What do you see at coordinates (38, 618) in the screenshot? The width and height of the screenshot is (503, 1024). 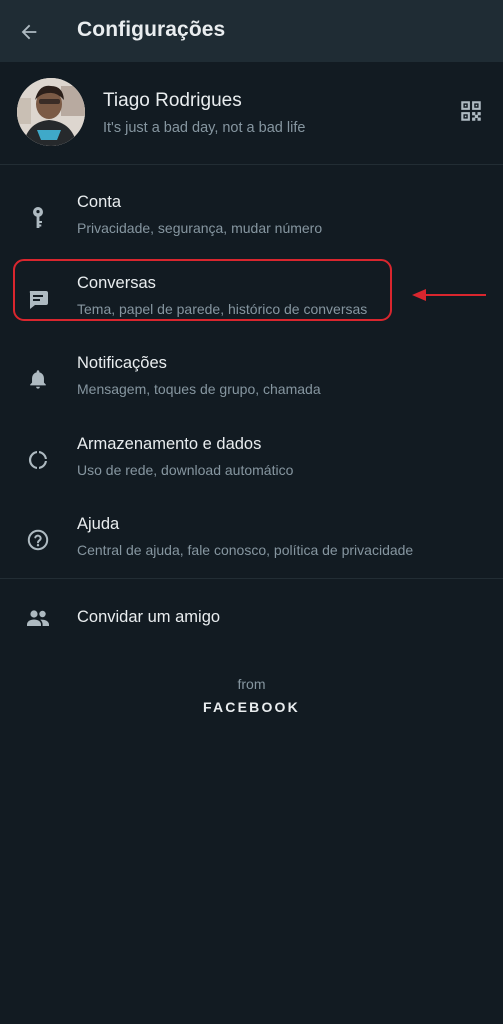 I see `people-icon` at bounding box center [38, 618].